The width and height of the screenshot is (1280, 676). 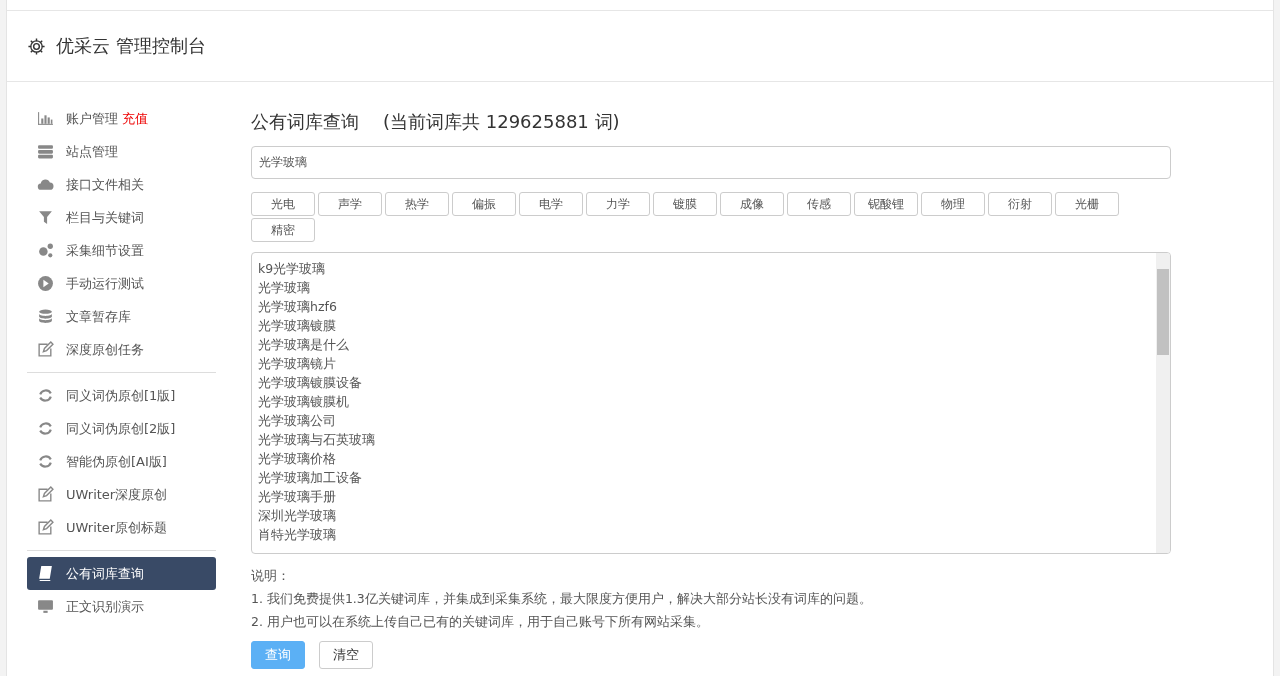 I want to click on sidebar-item: UWriter原创标题, so click(x=121, y=527).